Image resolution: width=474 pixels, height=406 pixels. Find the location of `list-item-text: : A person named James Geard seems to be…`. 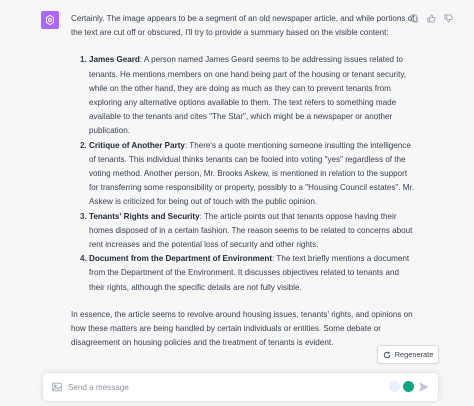

list-item-text: : A person named James Geard seems to be… is located at coordinates (248, 95).